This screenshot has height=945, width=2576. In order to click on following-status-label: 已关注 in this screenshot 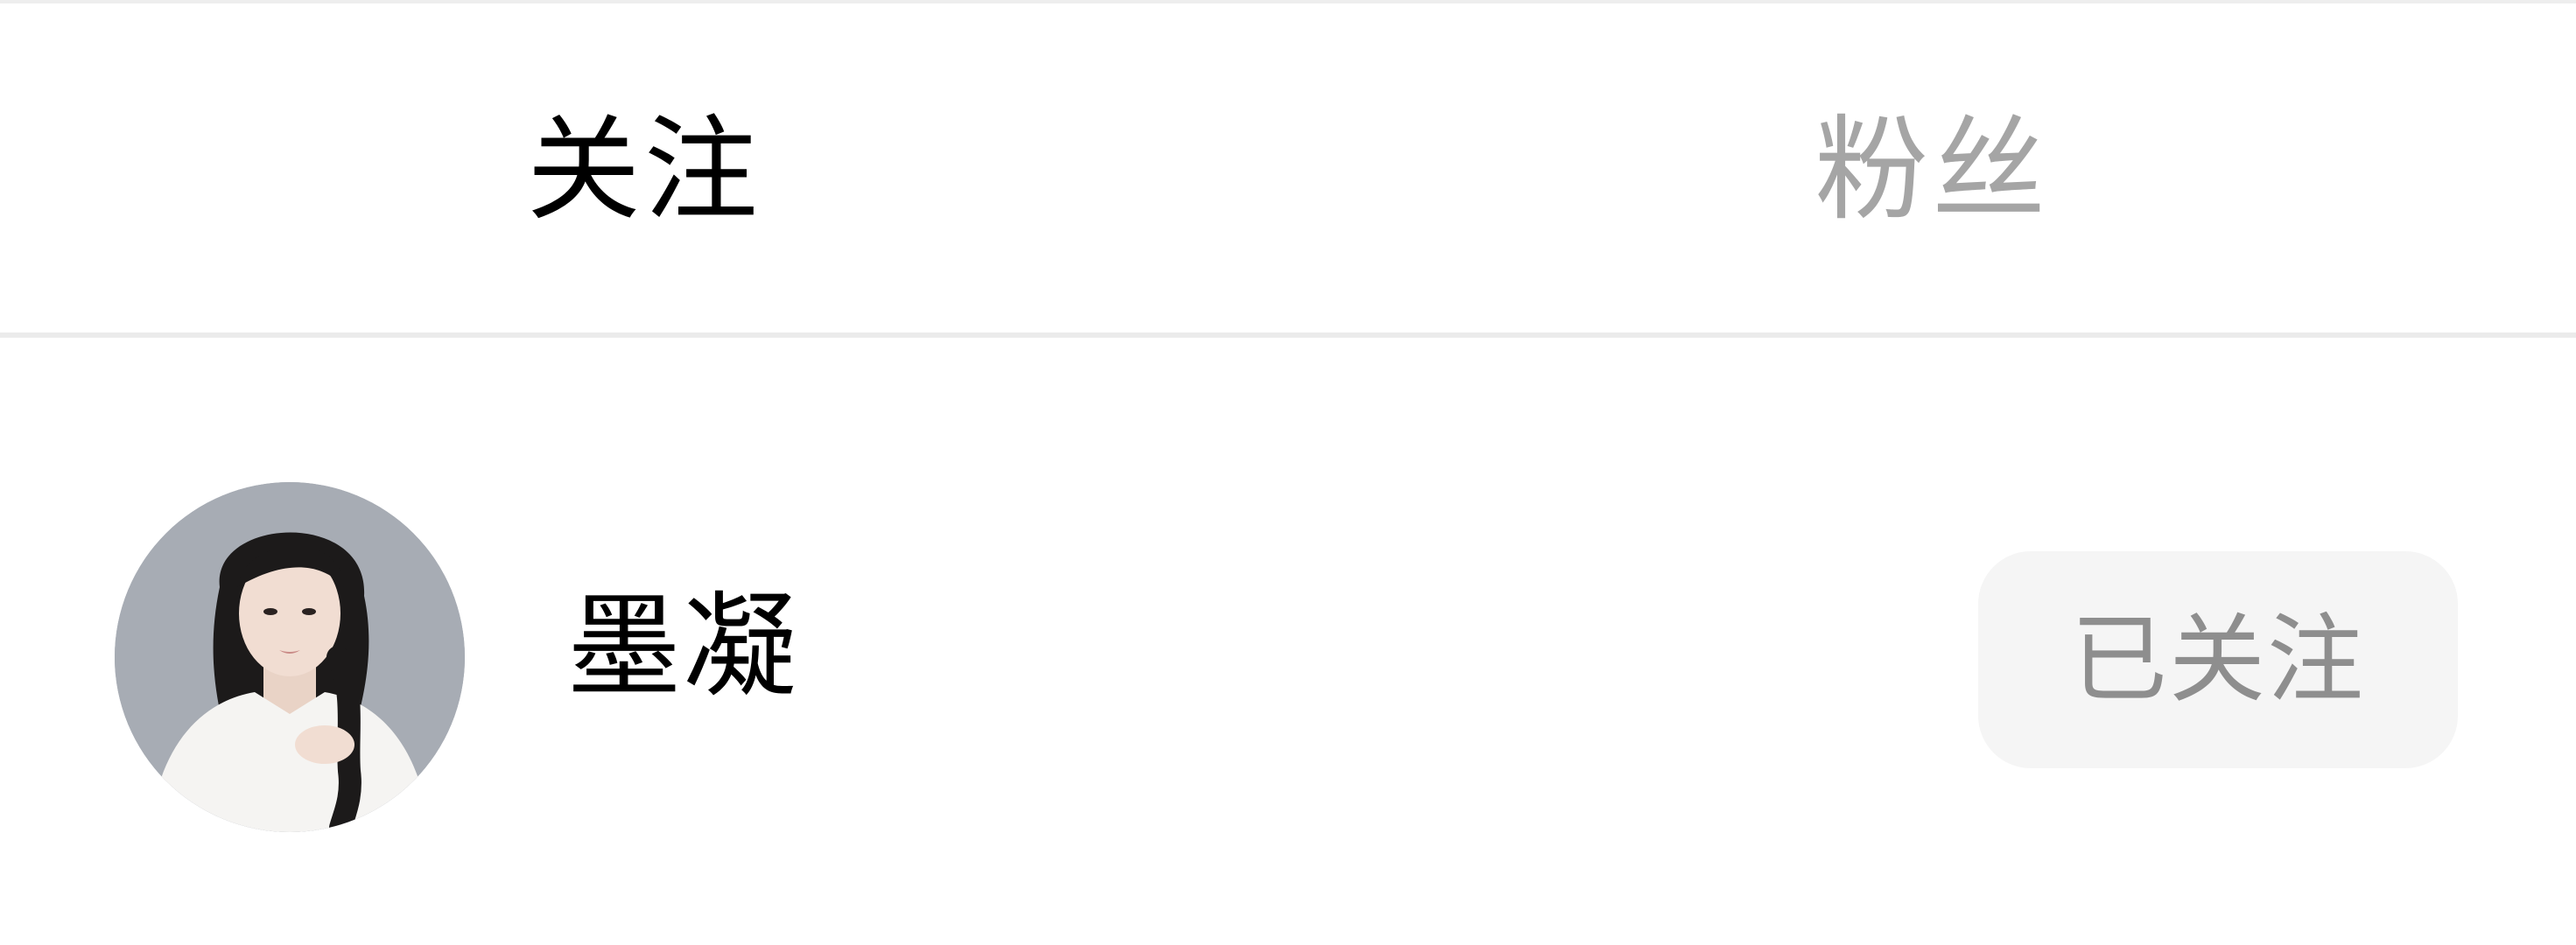, I will do `click(2218, 660)`.